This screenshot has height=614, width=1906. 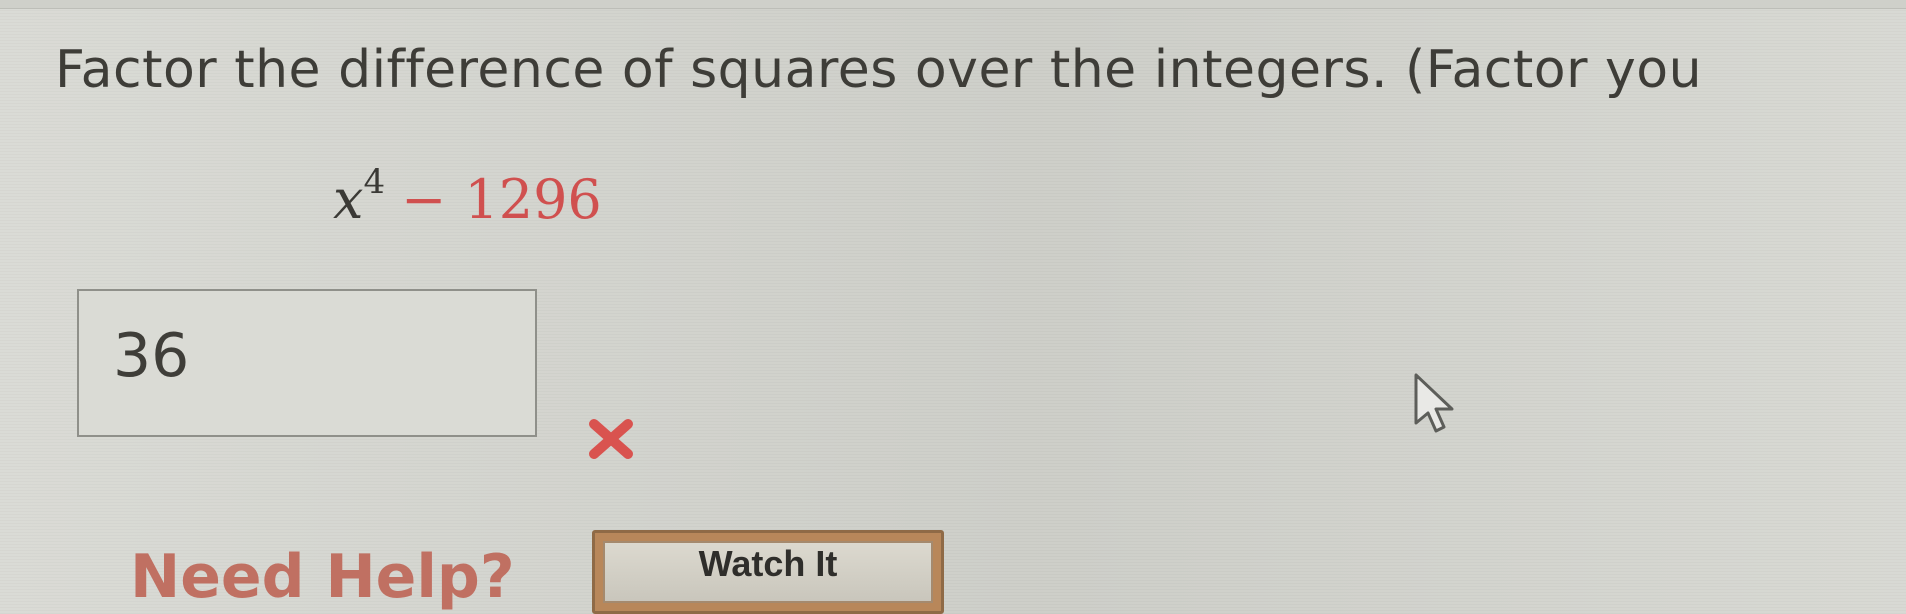 What do you see at coordinates (424, 199) in the screenshot?
I see `expression-operator: −` at bounding box center [424, 199].